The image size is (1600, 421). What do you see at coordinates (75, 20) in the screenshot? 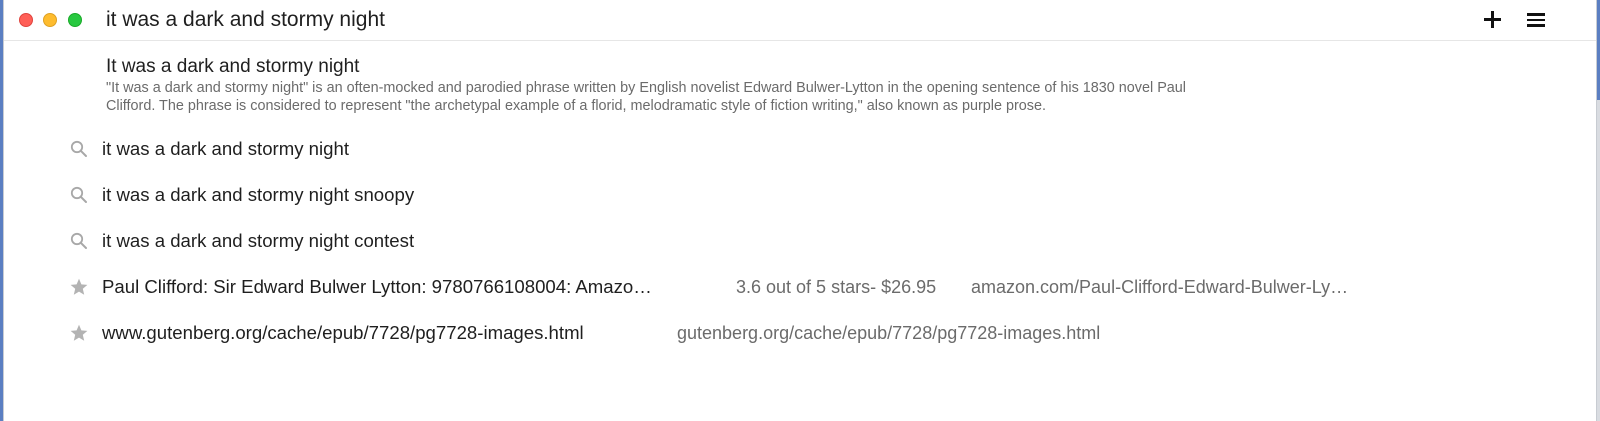
I see `zoom-button` at bounding box center [75, 20].